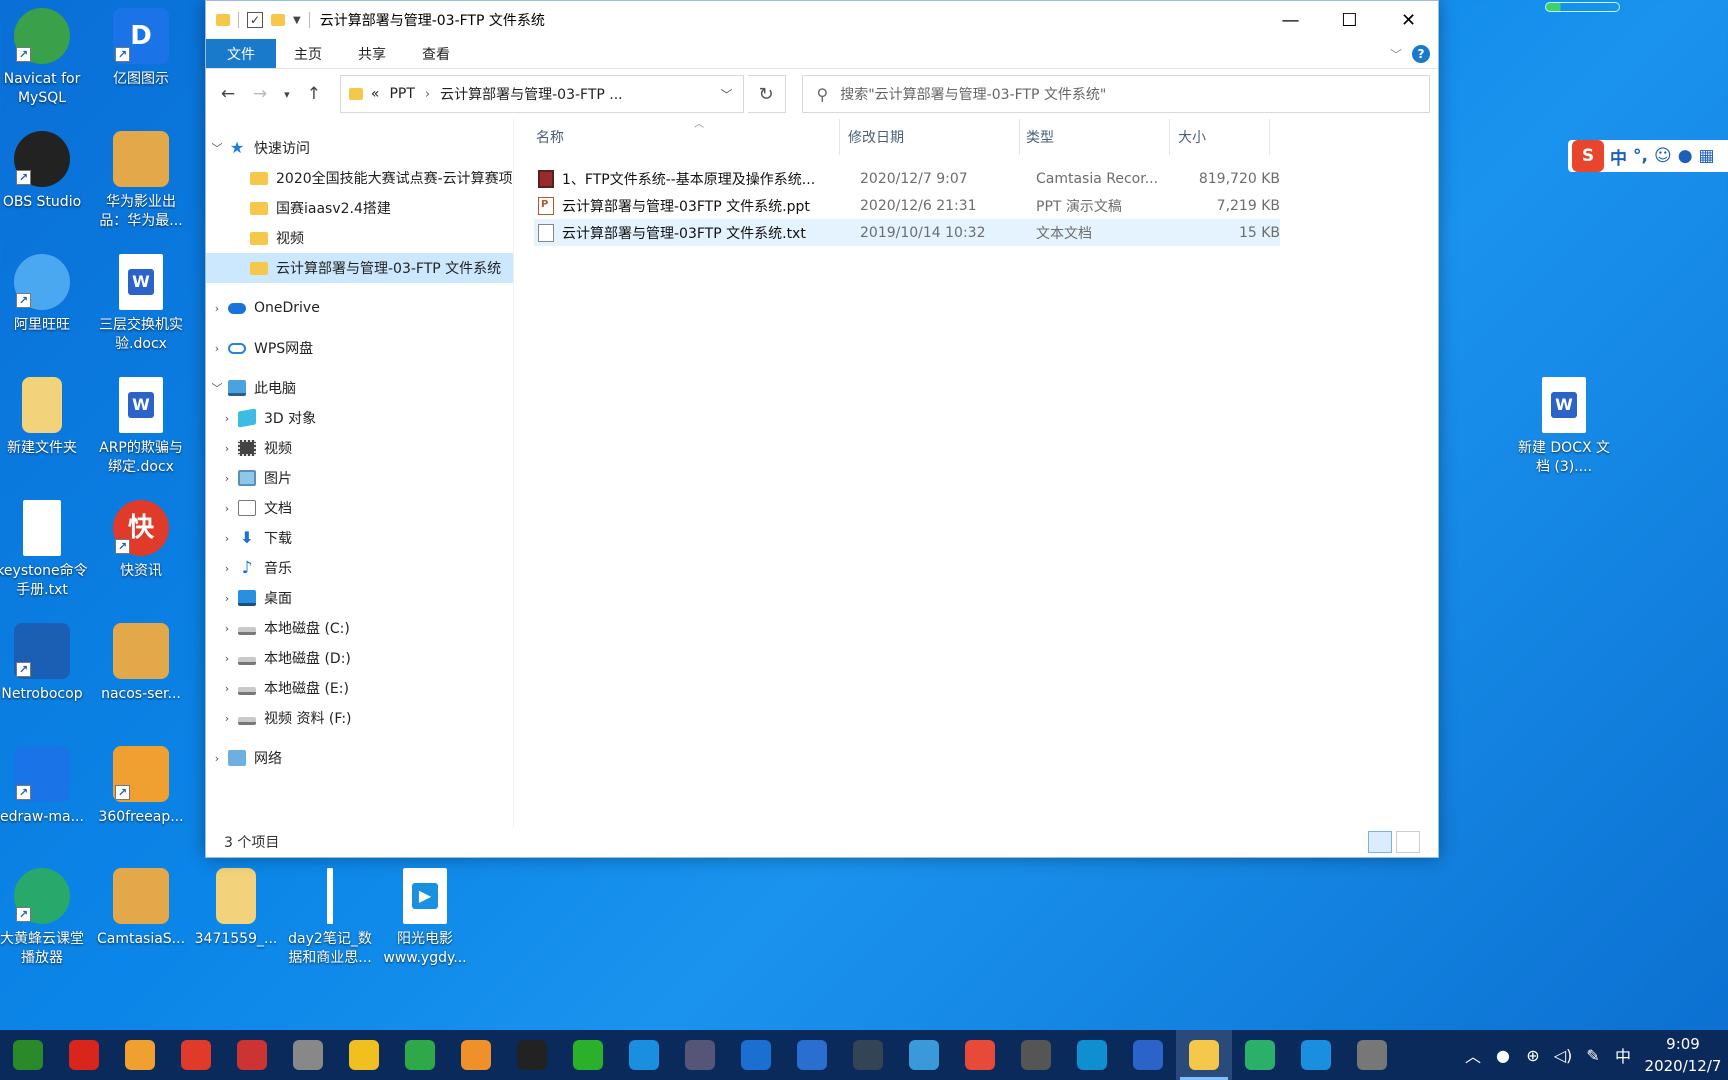  What do you see at coordinates (297, 20) in the screenshot?
I see `chevron-down-icon: ▼` at bounding box center [297, 20].